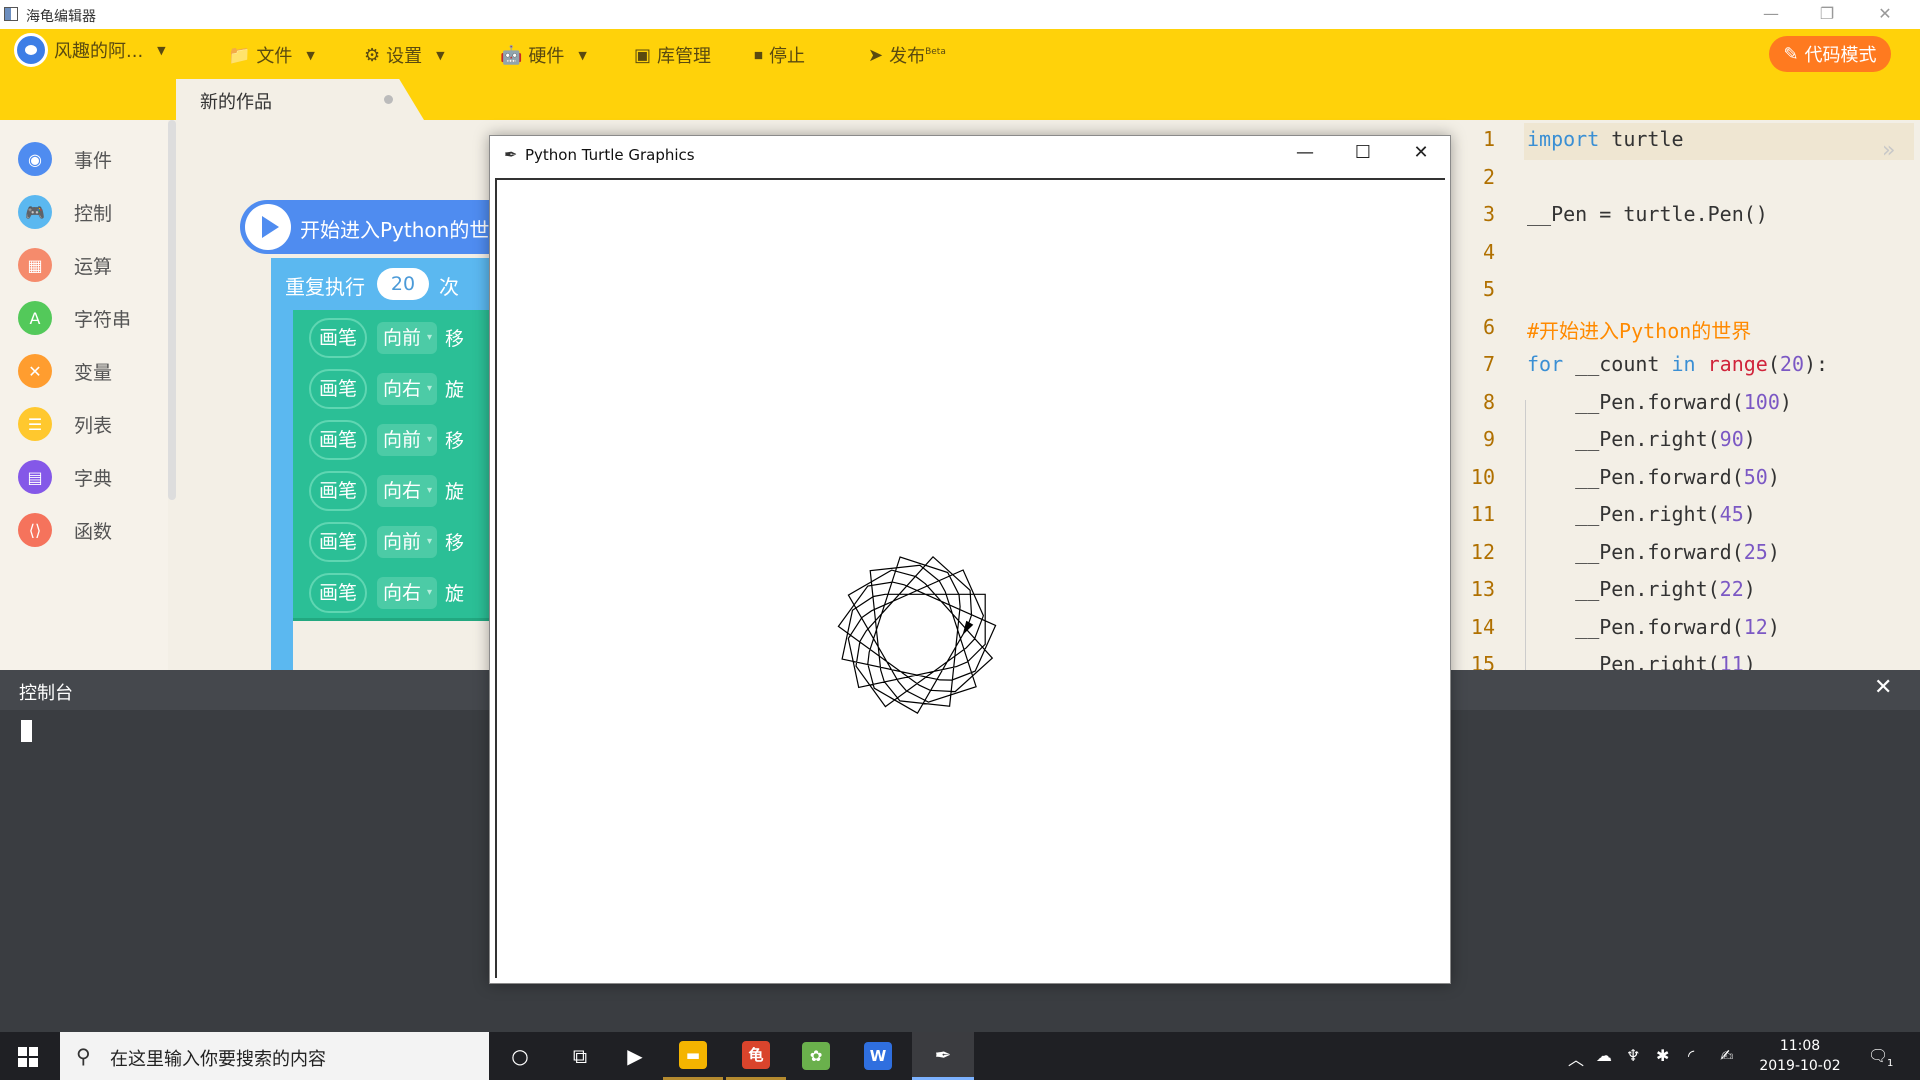  Describe the element at coordinates (1878, 1055) in the screenshot. I see `notification-icon: 🗨` at that location.